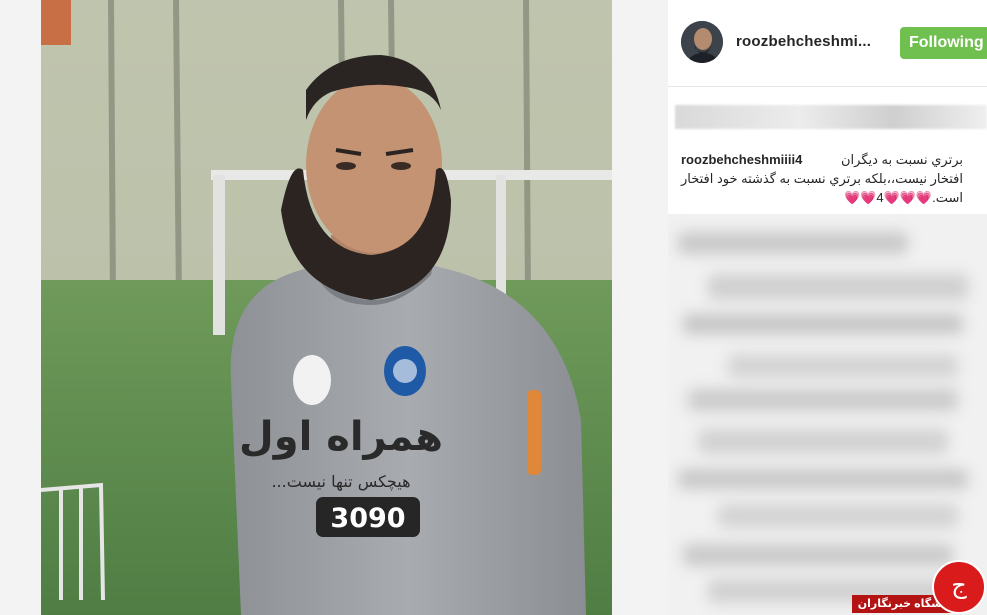 The width and height of the screenshot is (987, 615). I want to click on jersey-number: 3090, so click(367, 518).